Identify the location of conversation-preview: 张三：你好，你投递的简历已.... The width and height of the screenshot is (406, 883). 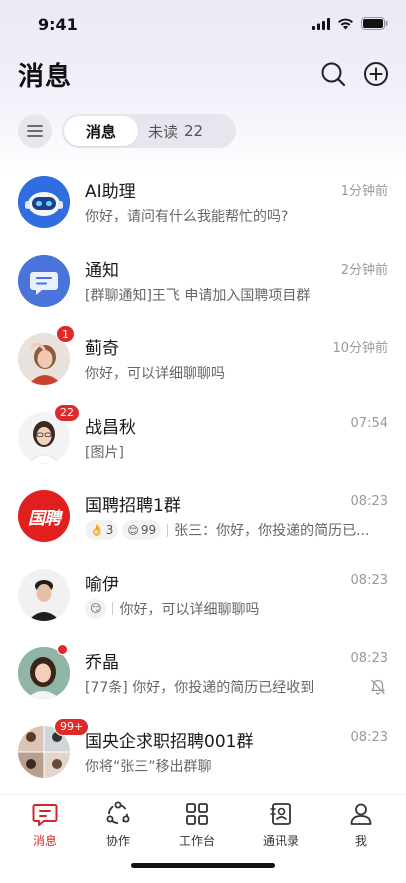
(272, 531).